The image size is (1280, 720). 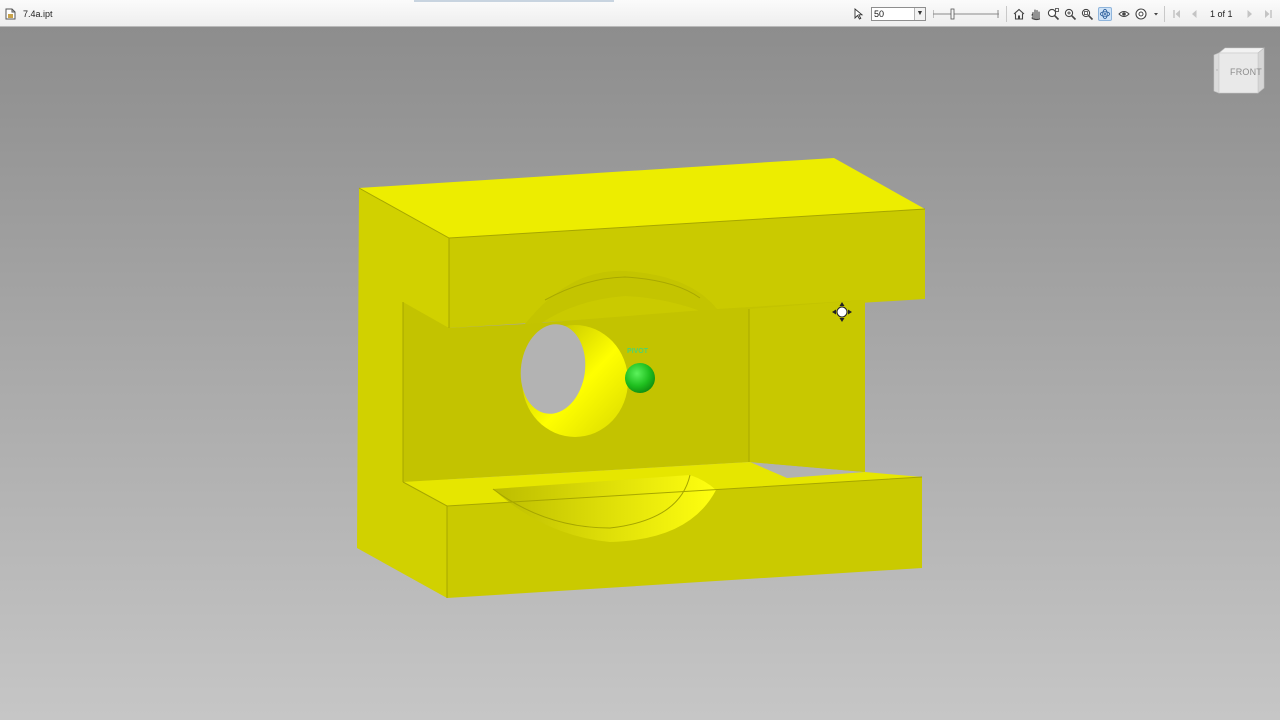 What do you see at coordinates (1124, 14) in the screenshot?
I see `look-at-icon` at bounding box center [1124, 14].